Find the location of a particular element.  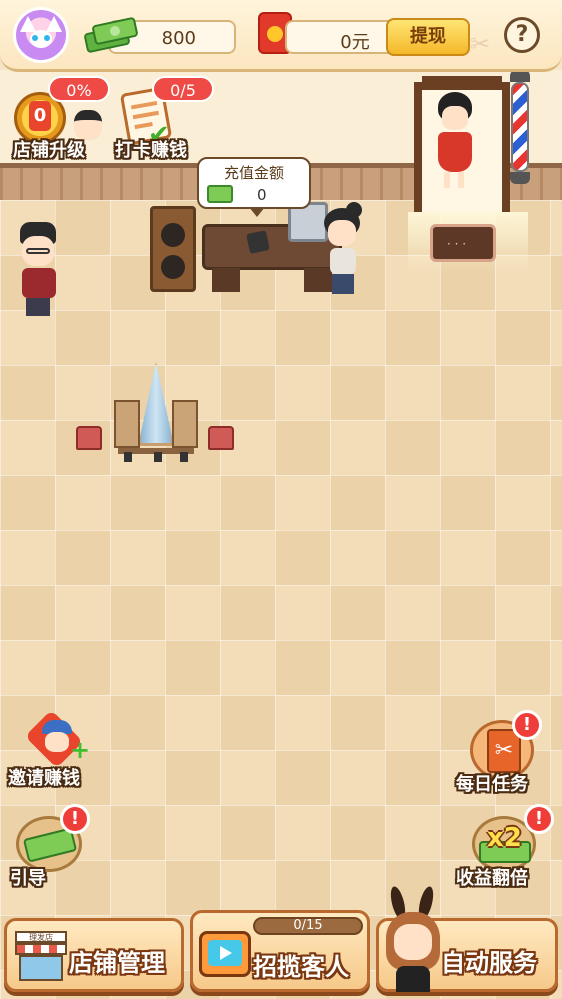

daily-tasks-button: ✂ ! 每日任务 is located at coordinates (504, 753).